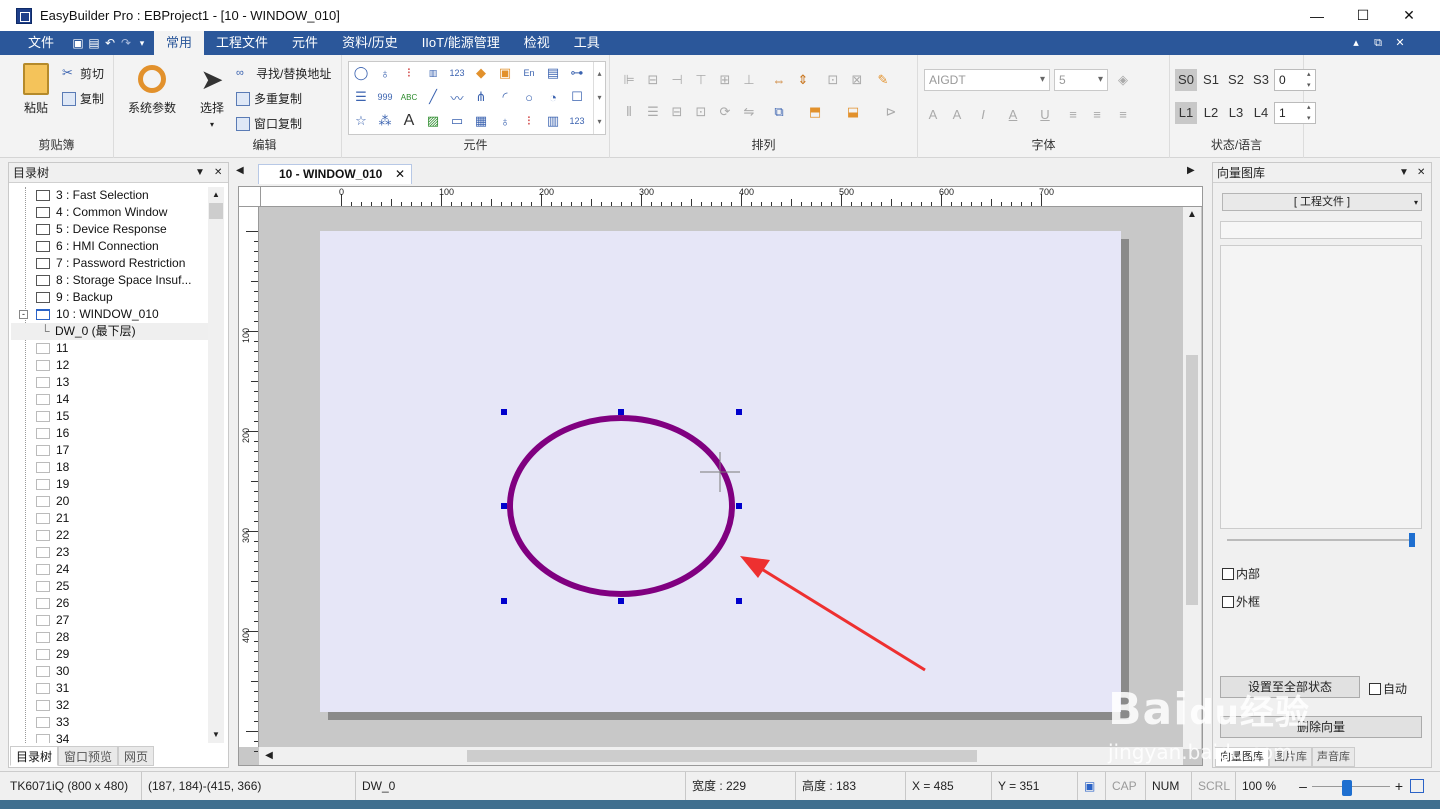  What do you see at coordinates (109, 484) in the screenshot?
I see `tree-item: 19` at bounding box center [109, 484].